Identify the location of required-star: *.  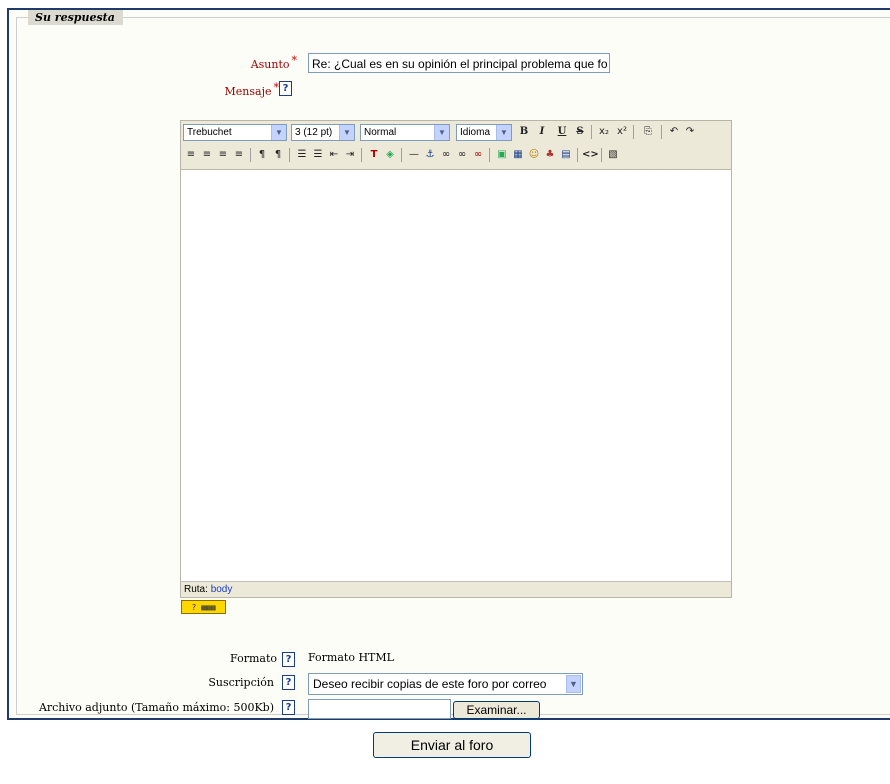
(294, 60).